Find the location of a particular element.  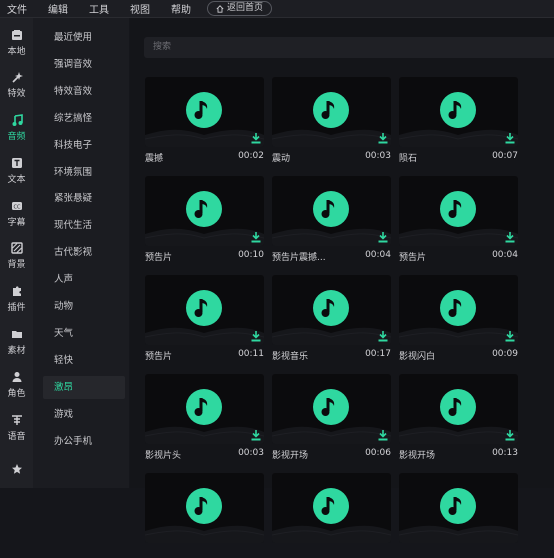

category-item: 办公手机 is located at coordinates (84, 441).